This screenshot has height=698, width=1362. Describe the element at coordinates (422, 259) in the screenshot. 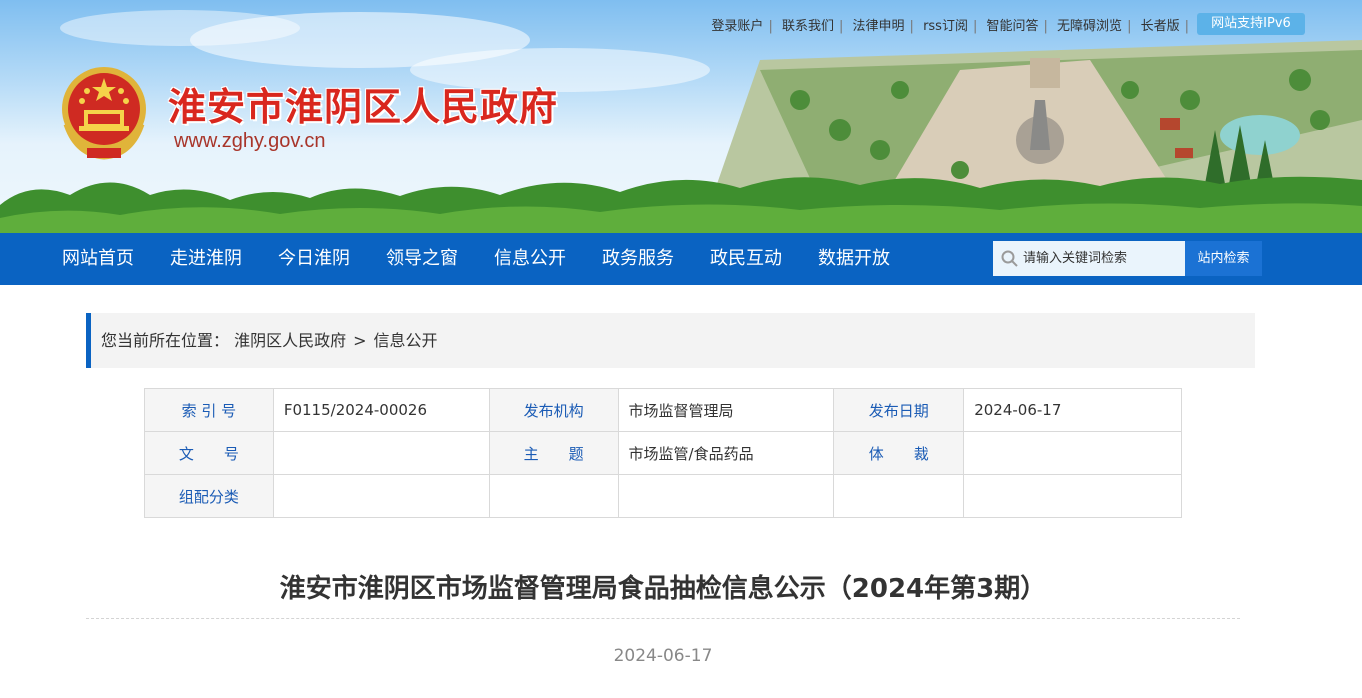

I see `nav-item-leaders: 领导之窗` at that location.